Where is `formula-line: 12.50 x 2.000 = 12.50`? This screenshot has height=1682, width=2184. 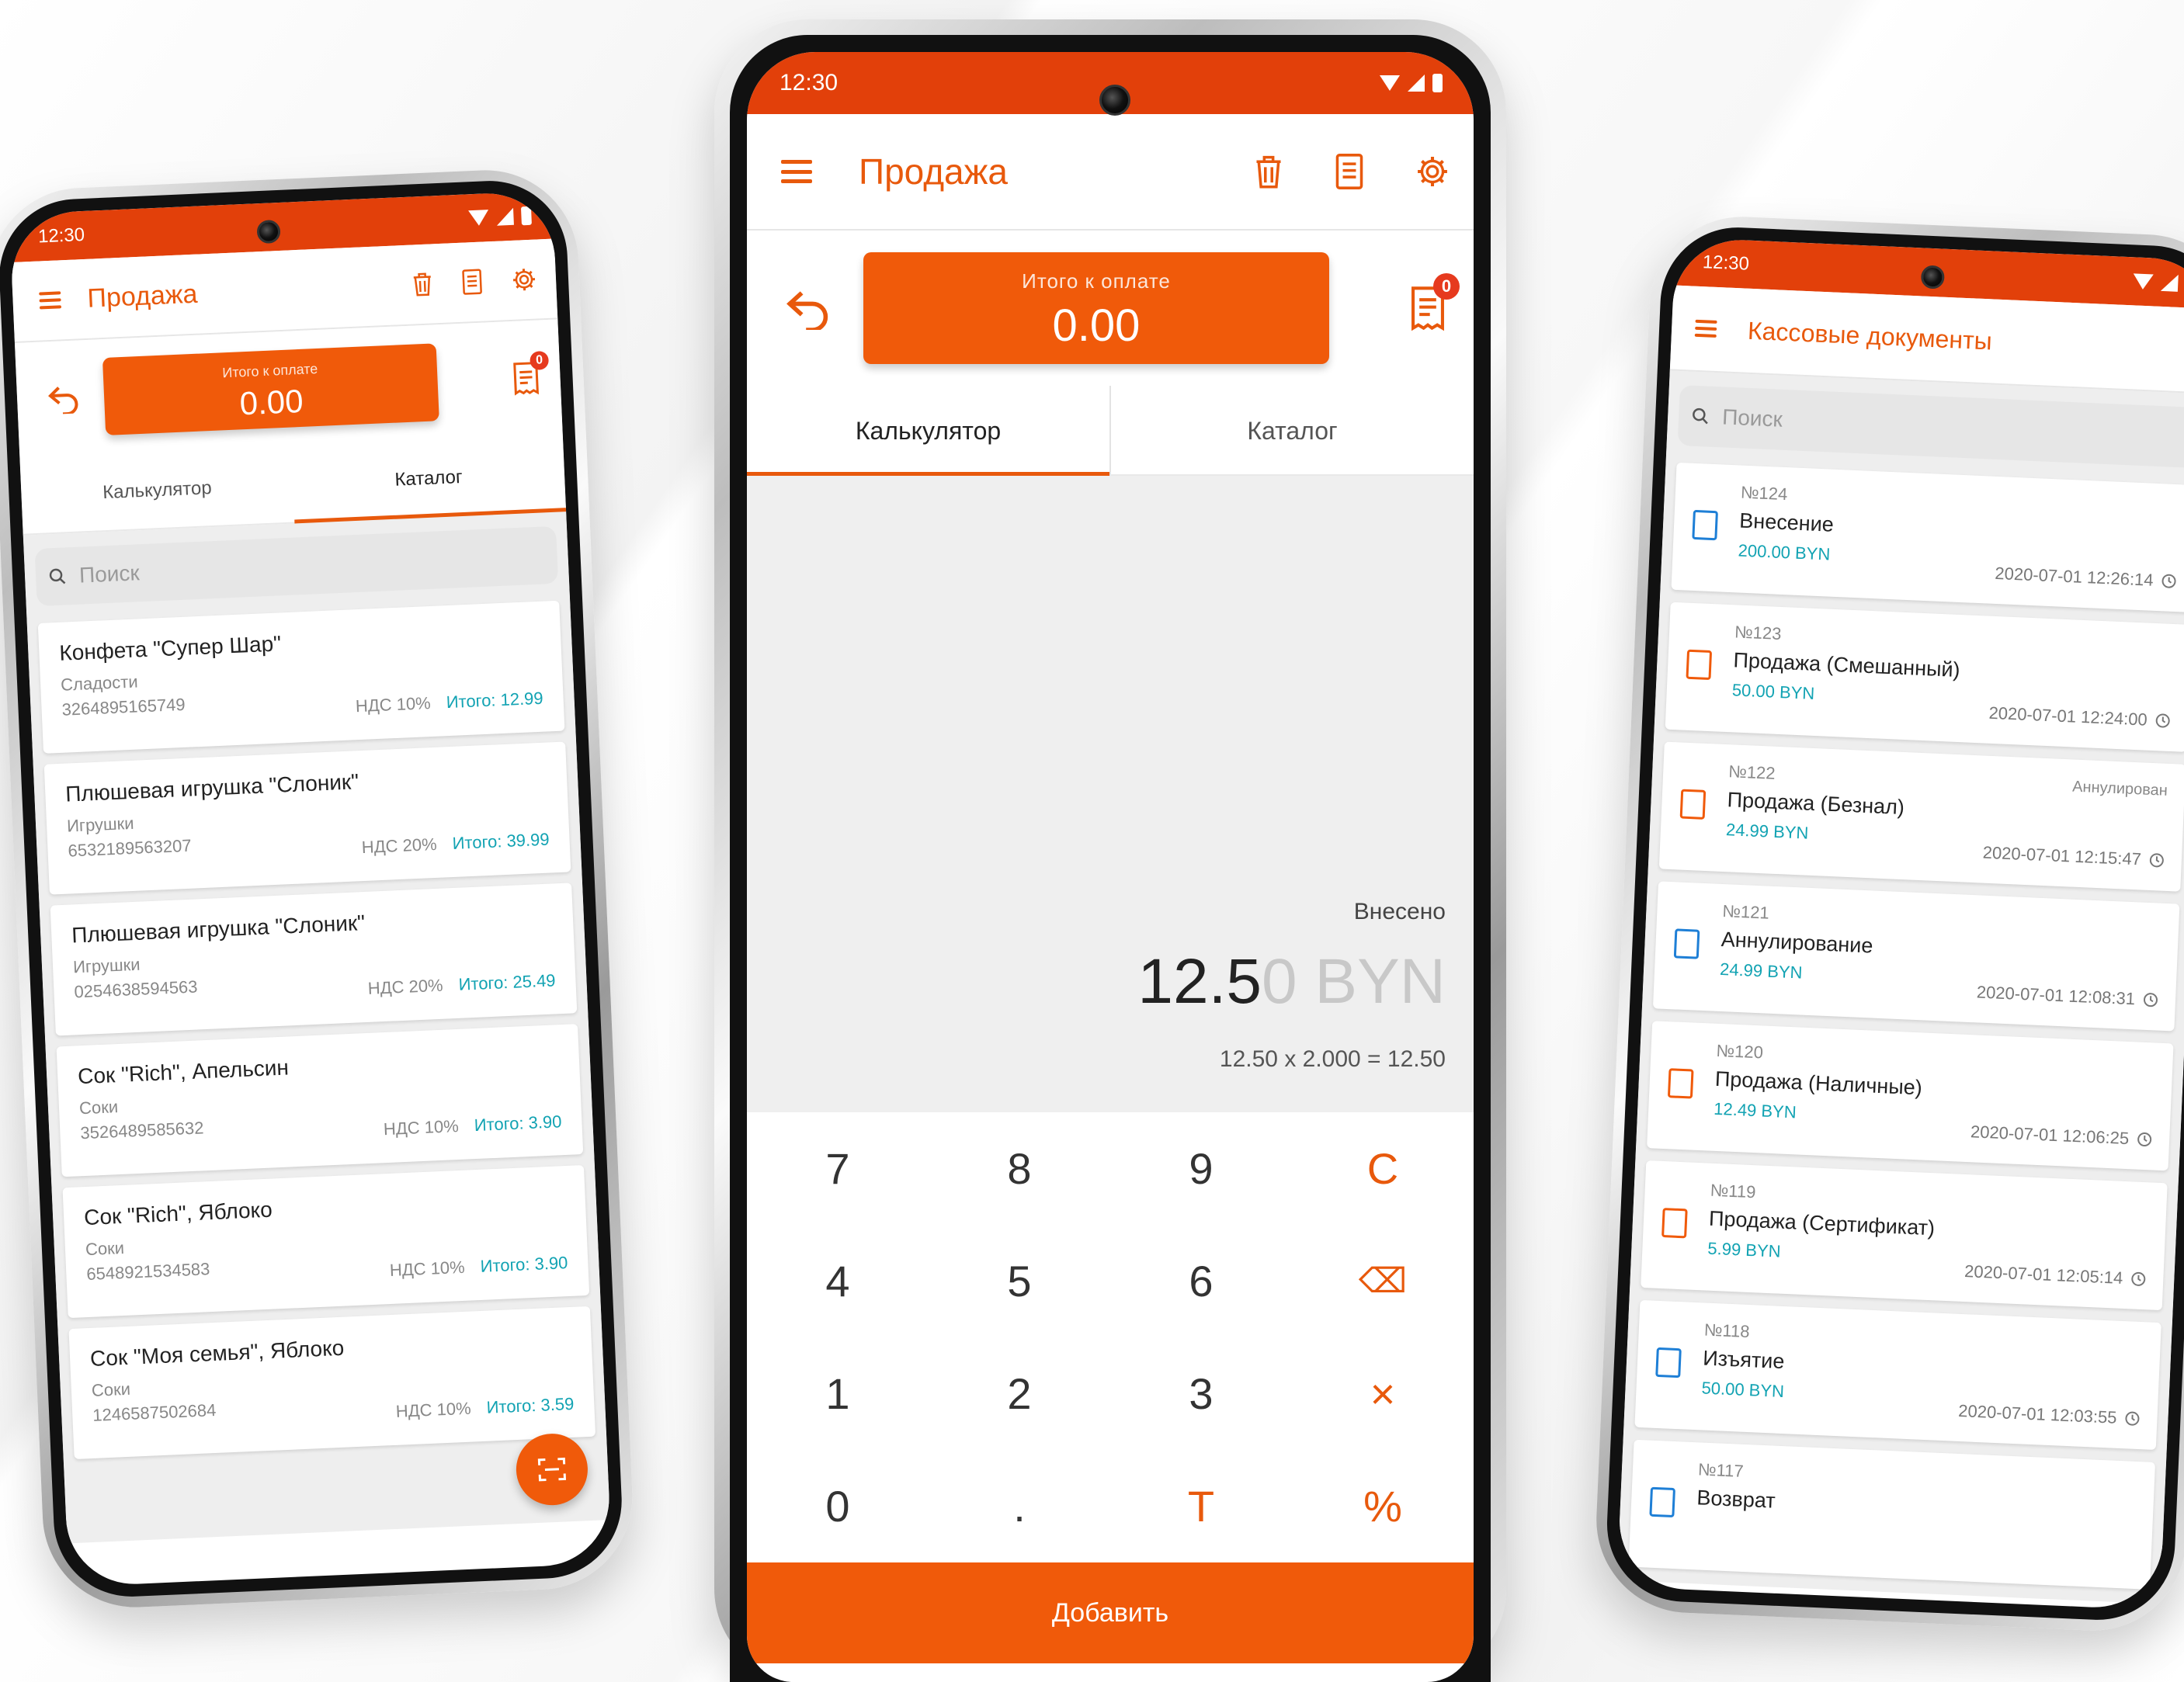
formula-line: 12.50 x 2.000 = 12.50 is located at coordinates (1332, 1059).